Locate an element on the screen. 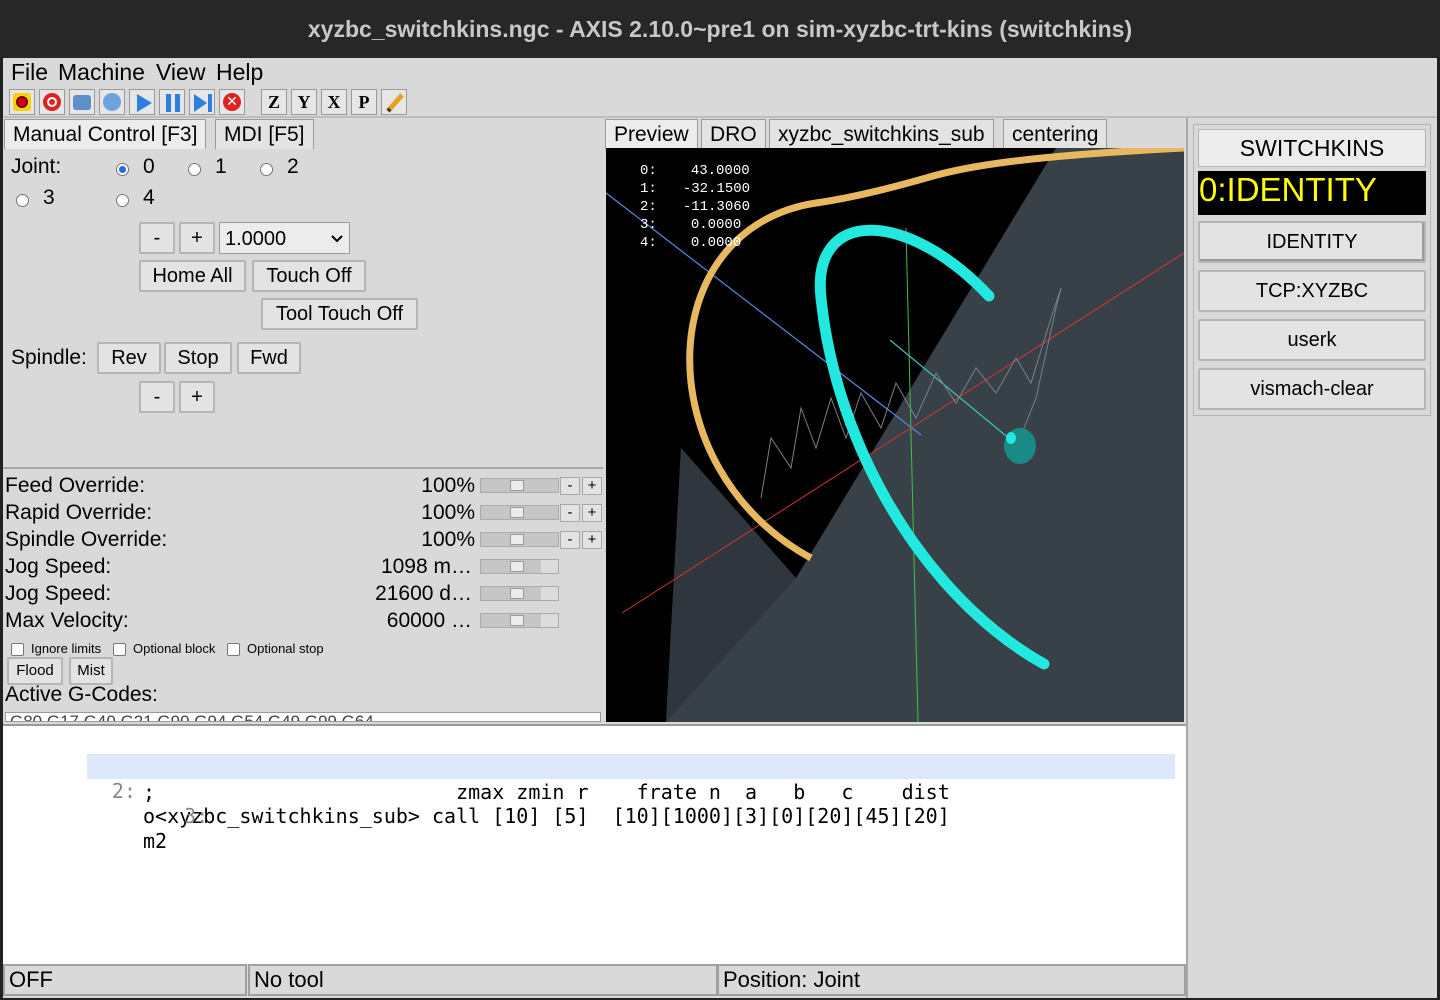 Image resolution: width=1440 pixels, height=1000 pixels. status-tool: No tool is located at coordinates (483, 980).